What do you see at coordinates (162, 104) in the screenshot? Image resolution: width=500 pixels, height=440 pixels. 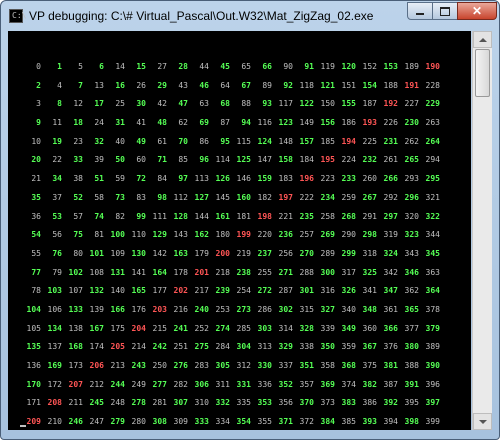 I see `matrix-cell: 42` at bounding box center [162, 104].